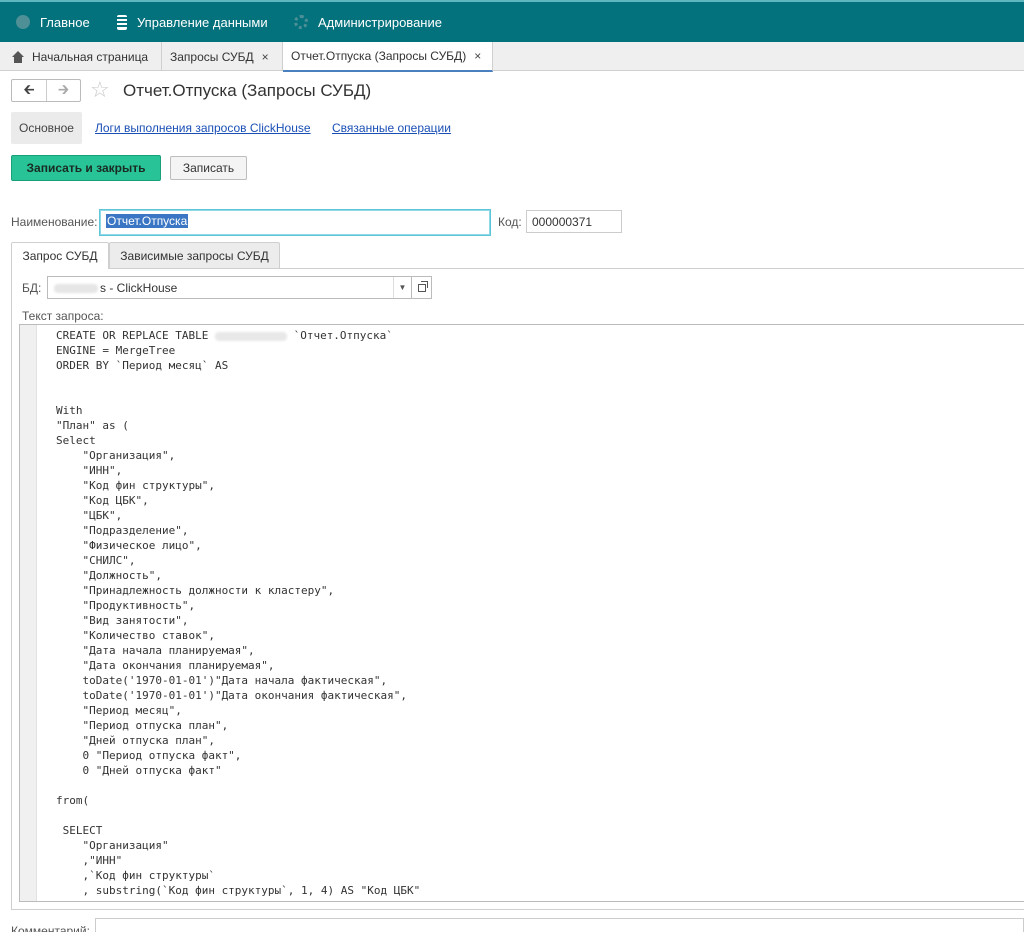 Image resolution: width=1024 pixels, height=932 pixels. Describe the element at coordinates (212, 56) in the screenshot. I see `tab-label: Запросы СУБД` at that location.